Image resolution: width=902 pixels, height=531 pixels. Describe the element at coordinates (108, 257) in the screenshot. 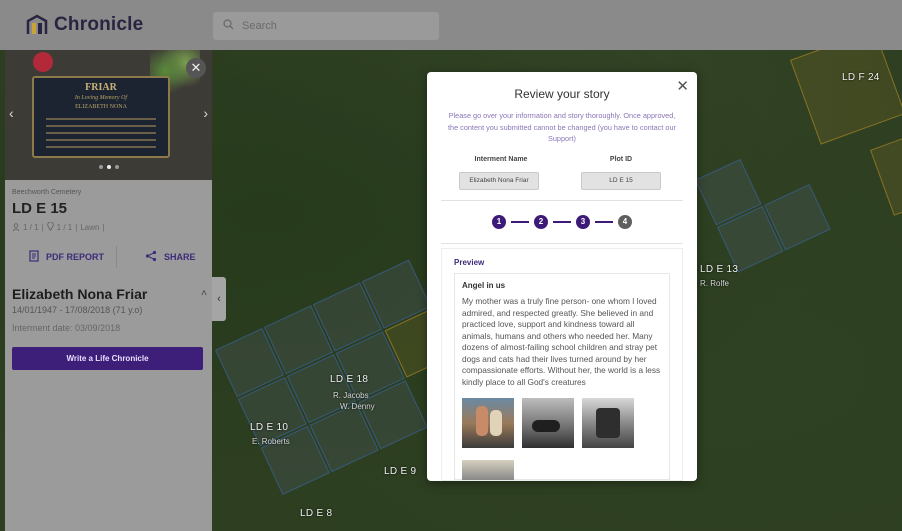

I see `record-actions: PDF REPORT SHARE` at that location.